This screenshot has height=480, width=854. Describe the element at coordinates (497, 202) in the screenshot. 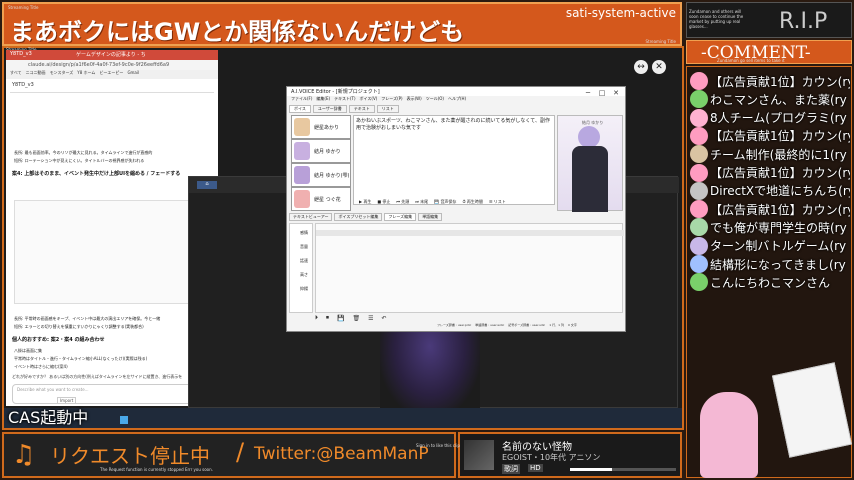

I see `list-button: ☰ リスト` at that location.